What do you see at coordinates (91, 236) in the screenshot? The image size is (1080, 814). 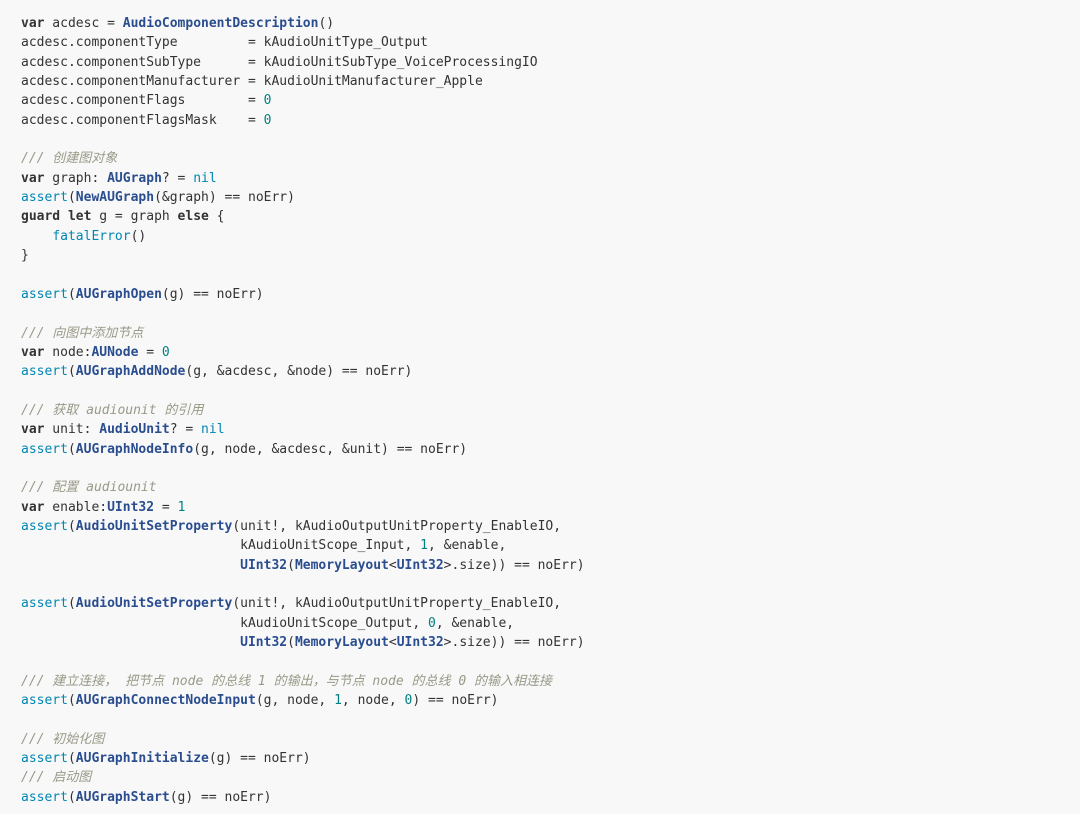 I see `builtin-token: fatalError` at bounding box center [91, 236].